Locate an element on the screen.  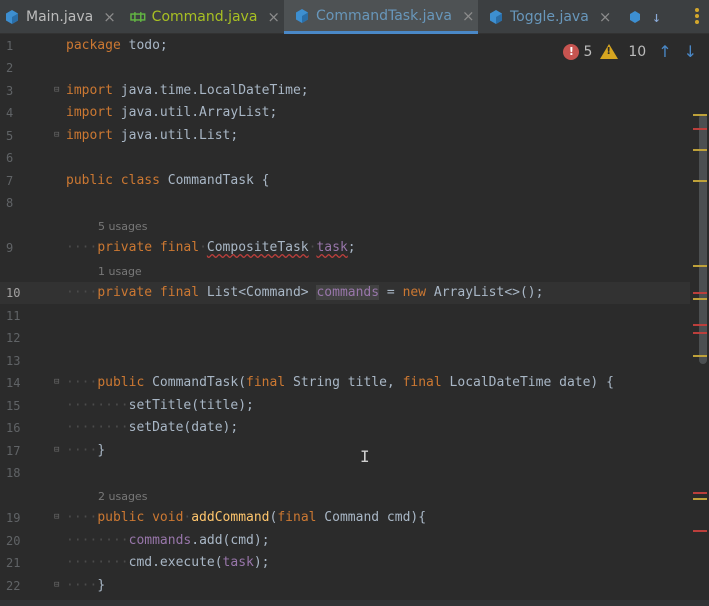
line-number: 8 is located at coordinates (10, 203).